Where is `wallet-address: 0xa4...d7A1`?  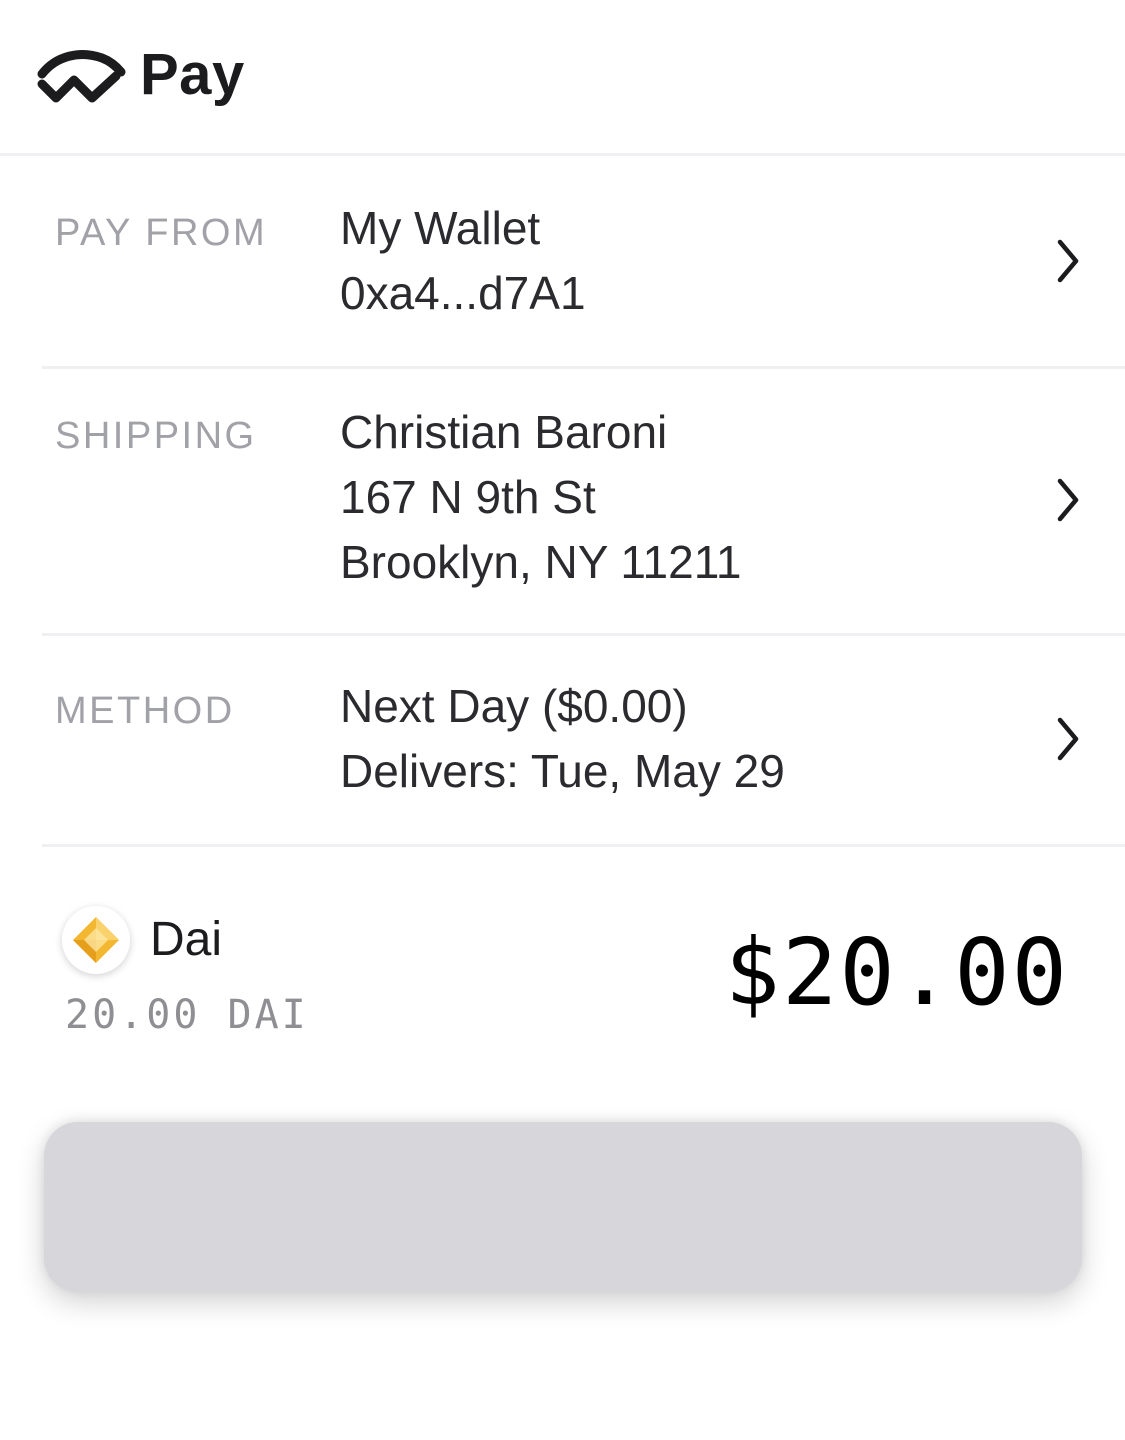 wallet-address: 0xa4...d7A1 is located at coordinates (463, 293).